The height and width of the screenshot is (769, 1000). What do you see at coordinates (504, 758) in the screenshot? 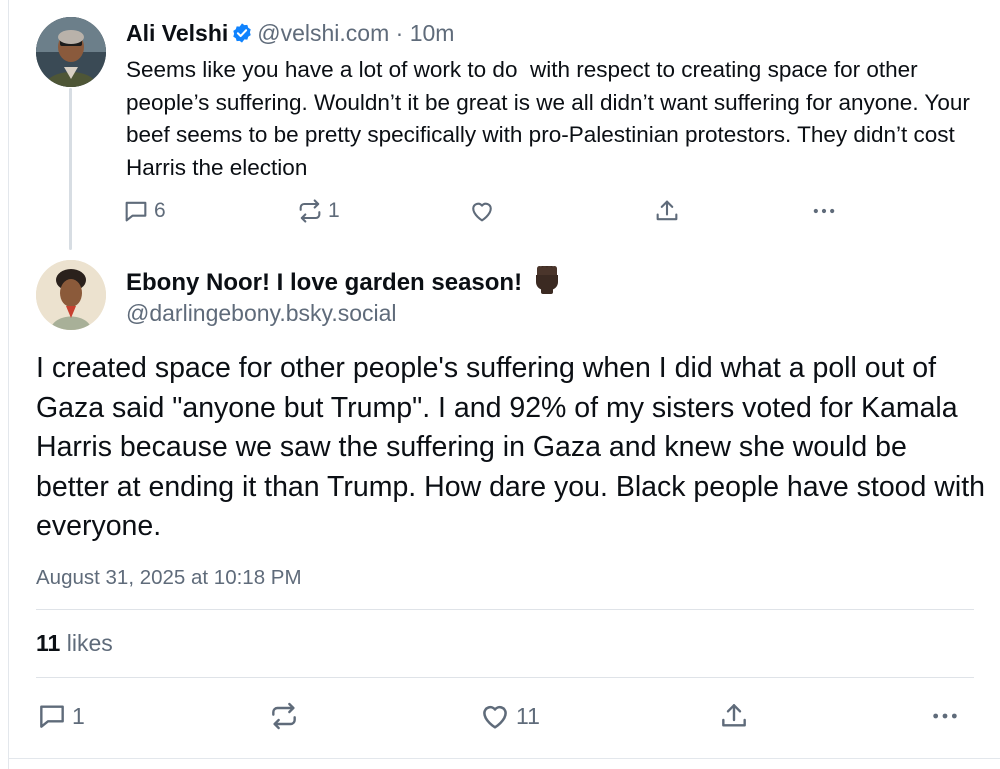
I see `bottom-divider` at bounding box center [504, 758].